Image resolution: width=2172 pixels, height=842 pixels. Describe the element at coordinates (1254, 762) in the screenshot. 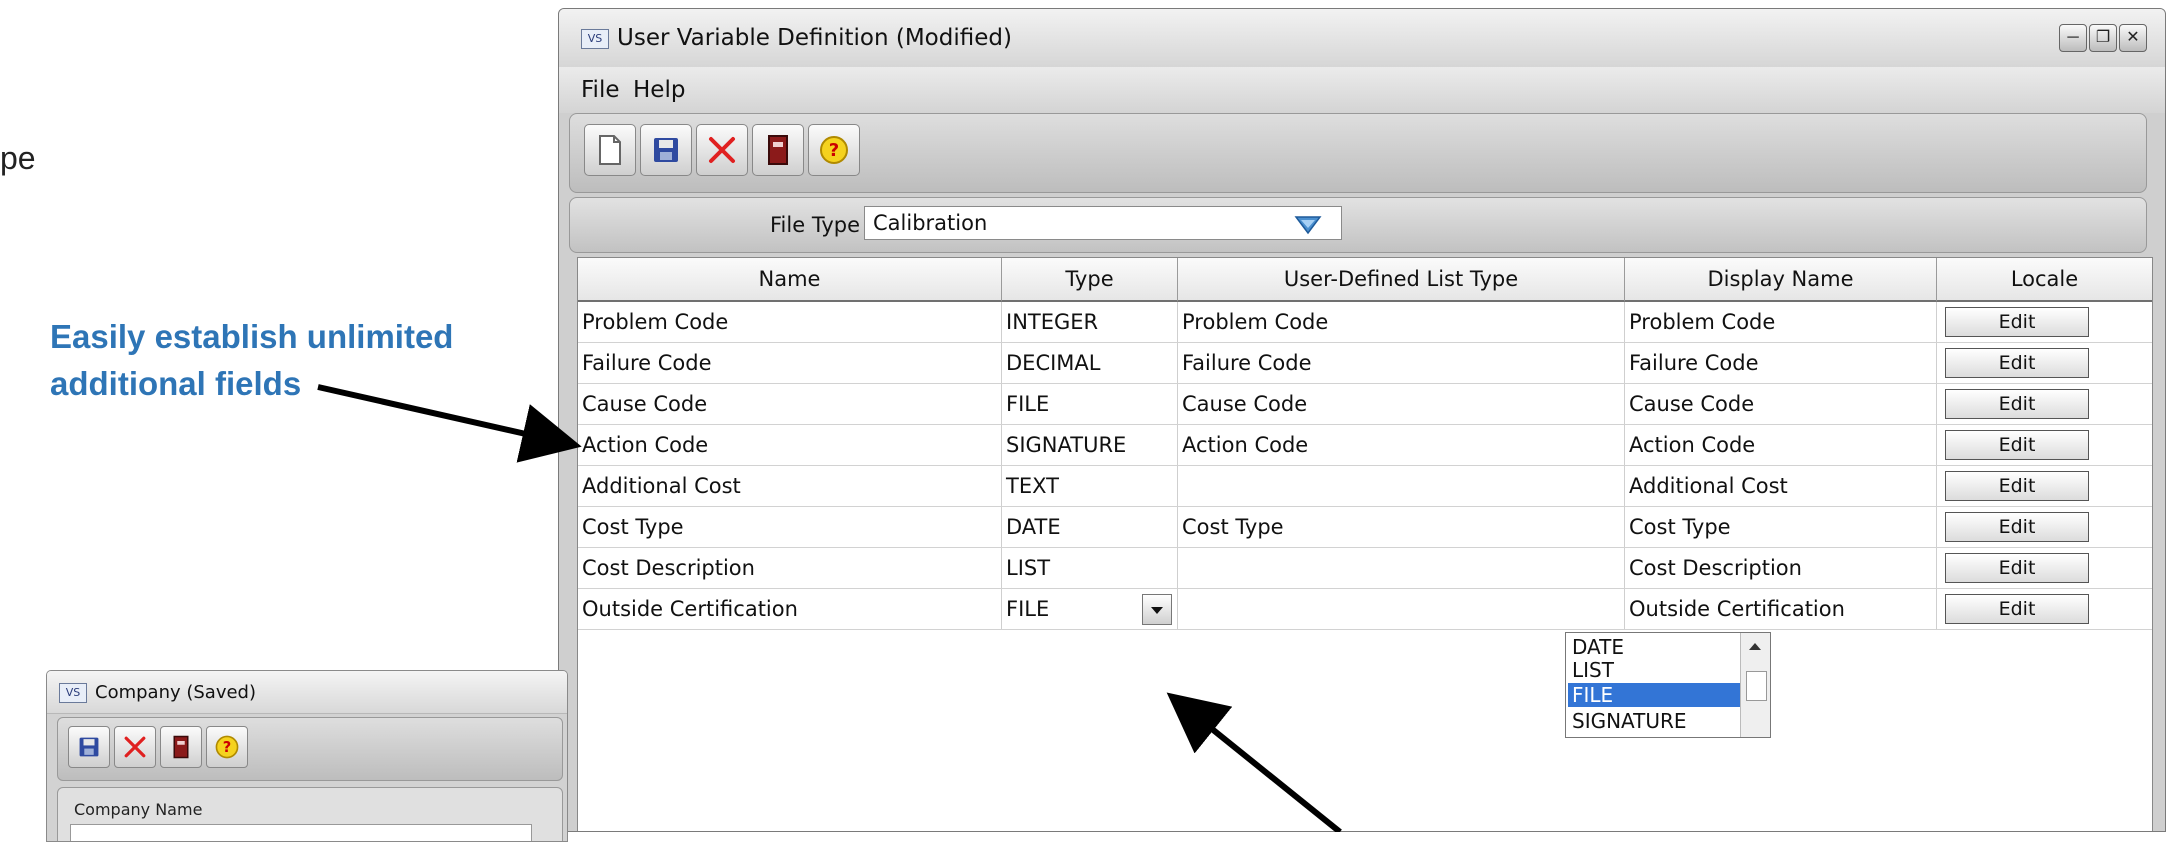

I see `arrow-to-dropdown` at that location.